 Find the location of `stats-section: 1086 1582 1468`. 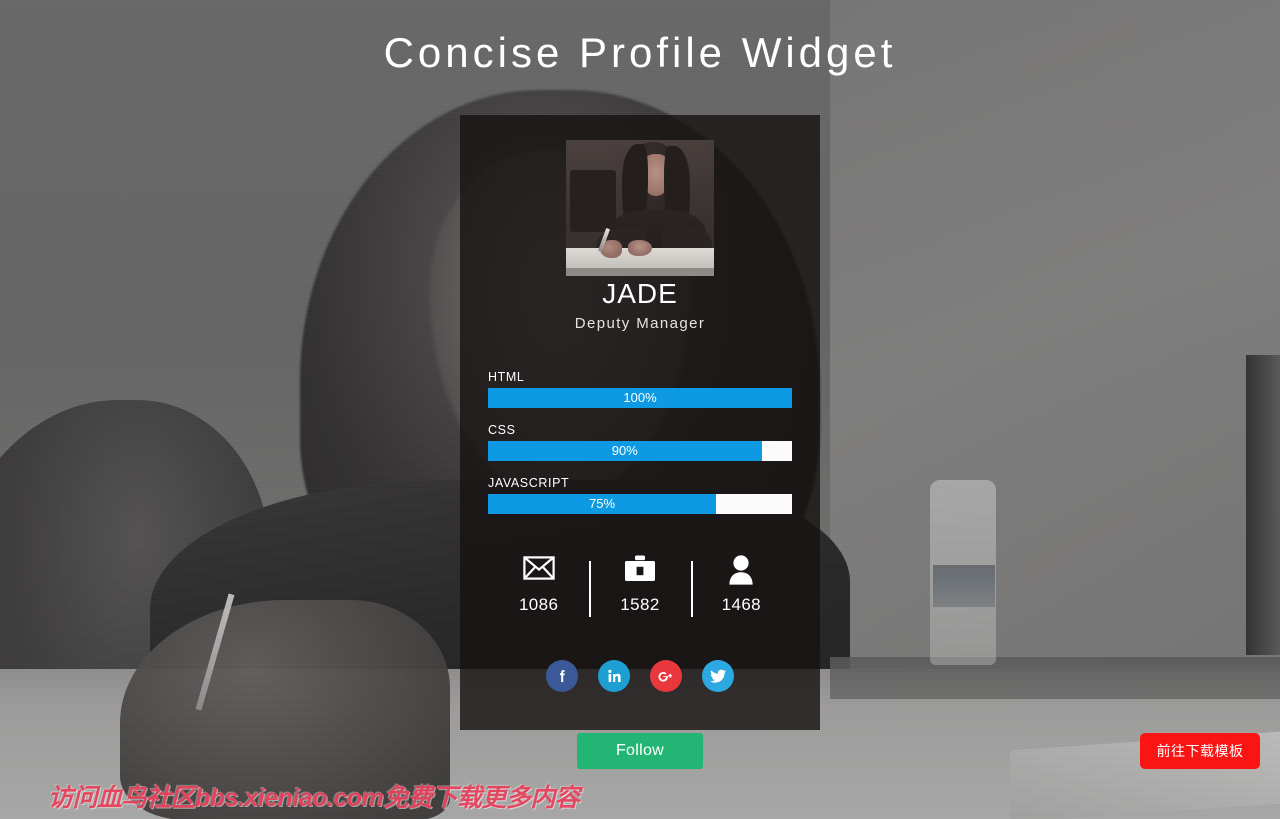

stats-section: 1086 1582 1468 is located at coordinates (640, 586).